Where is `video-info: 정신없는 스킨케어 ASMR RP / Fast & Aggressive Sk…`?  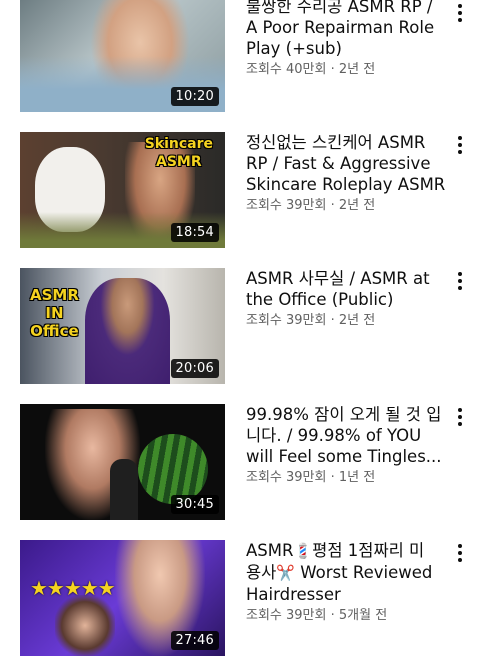
video-info: 정신없는 스킨케어 ASMR RP / Fast & Aggressive Sk… is located at coordinates (346, 173).